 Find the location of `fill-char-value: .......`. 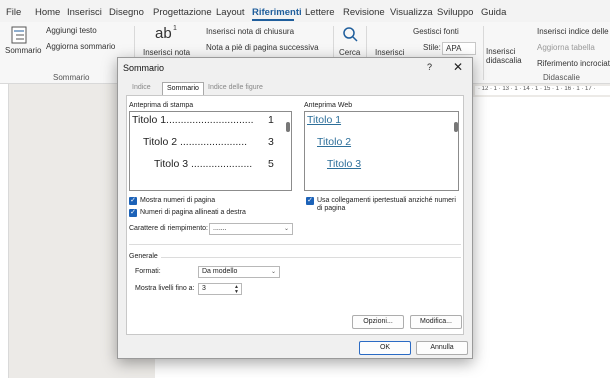

fill-char-value: ....... is located at coordinates (220, 228).